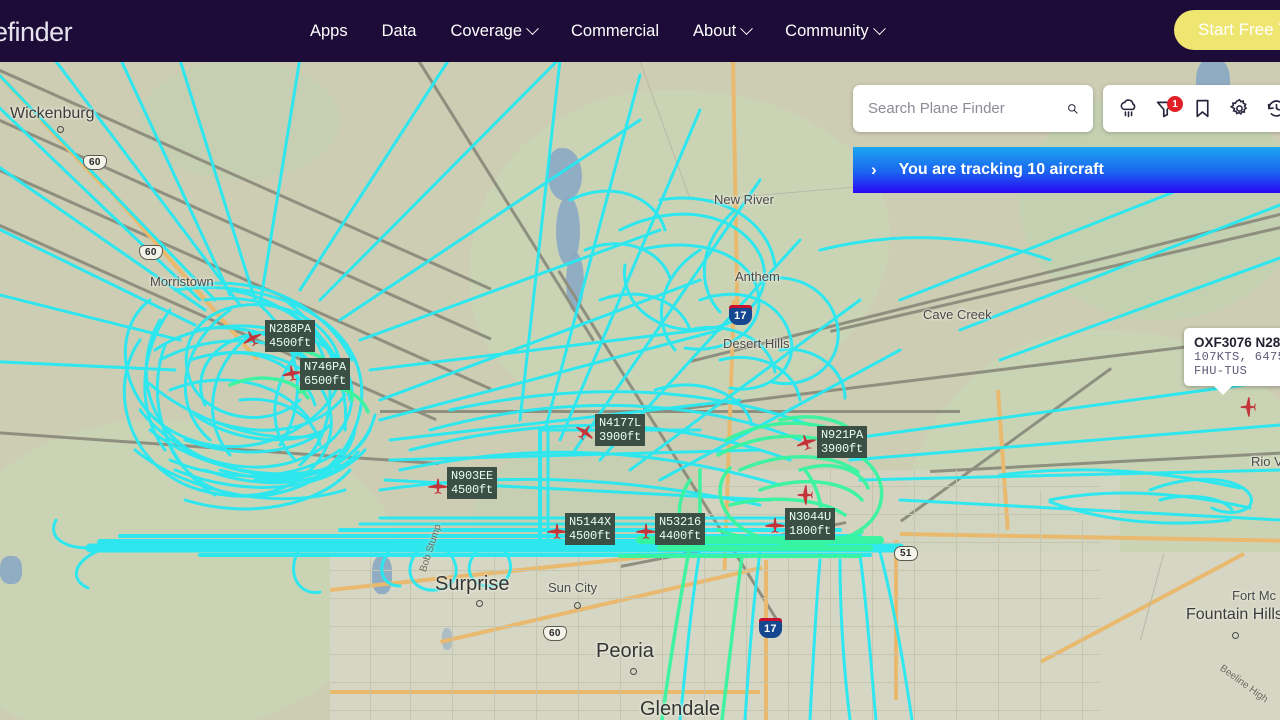 The width and height of the screenshot is (1280, 720). Describe the element at coordinates (1254, 595) in the screenshot. I see `map-place-label: Fort Mc` at that location.